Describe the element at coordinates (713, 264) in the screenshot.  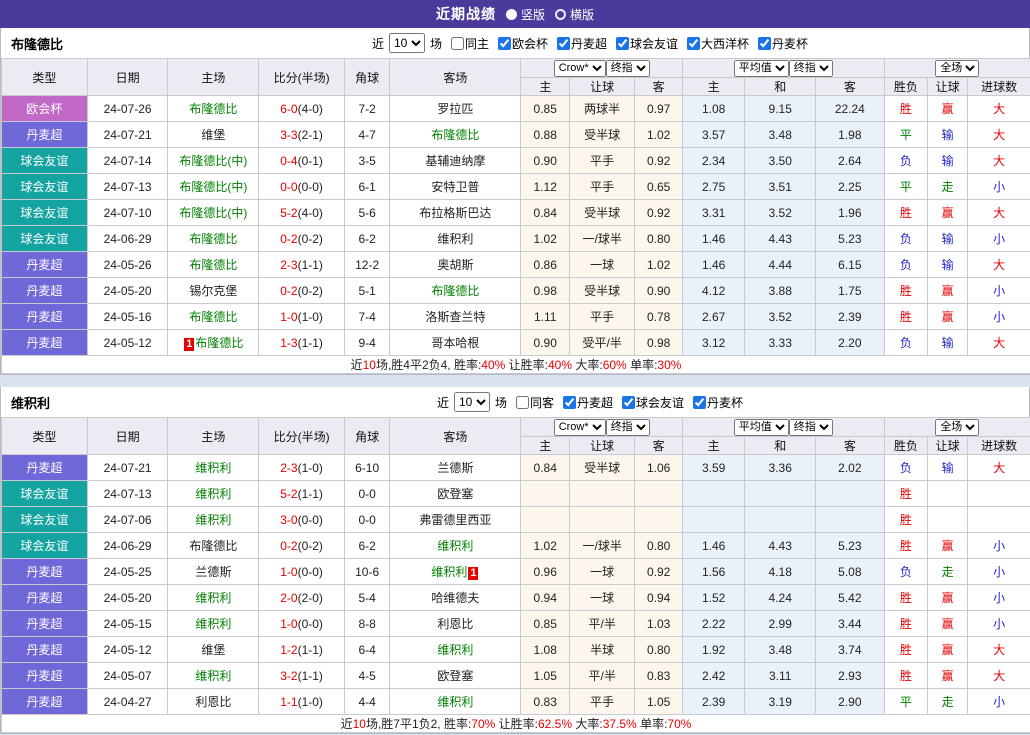
I see `avg-home-cell: 1.46` at that location.